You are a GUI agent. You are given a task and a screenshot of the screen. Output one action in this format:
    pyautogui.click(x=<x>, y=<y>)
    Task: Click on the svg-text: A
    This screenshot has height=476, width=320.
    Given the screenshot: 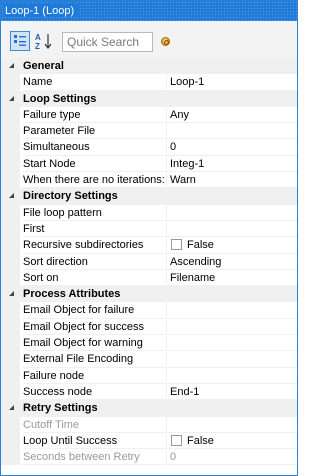 What is the action you would take?
    pyautogui.click(x=38, y=37)
    